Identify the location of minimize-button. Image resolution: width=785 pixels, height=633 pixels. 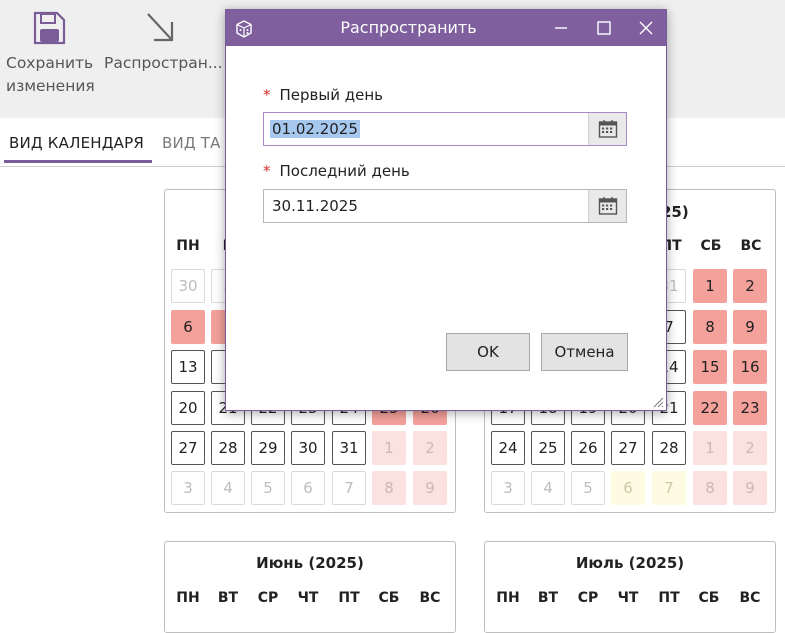
(561, 28).